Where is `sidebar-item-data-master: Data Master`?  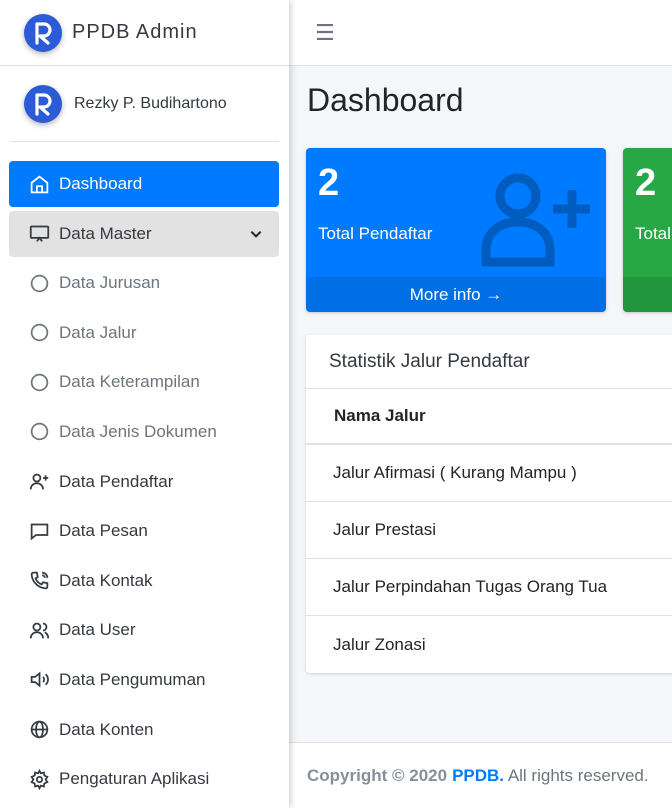
sidebar-item-data-master: Data Master is located at coordinates (144, 233).